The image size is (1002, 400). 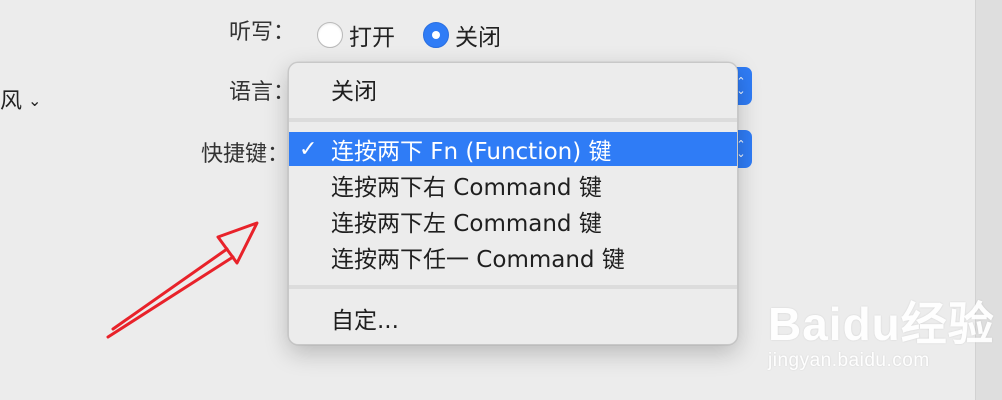 I want to click on language-label: 语言：, so click(x=262, y=92).